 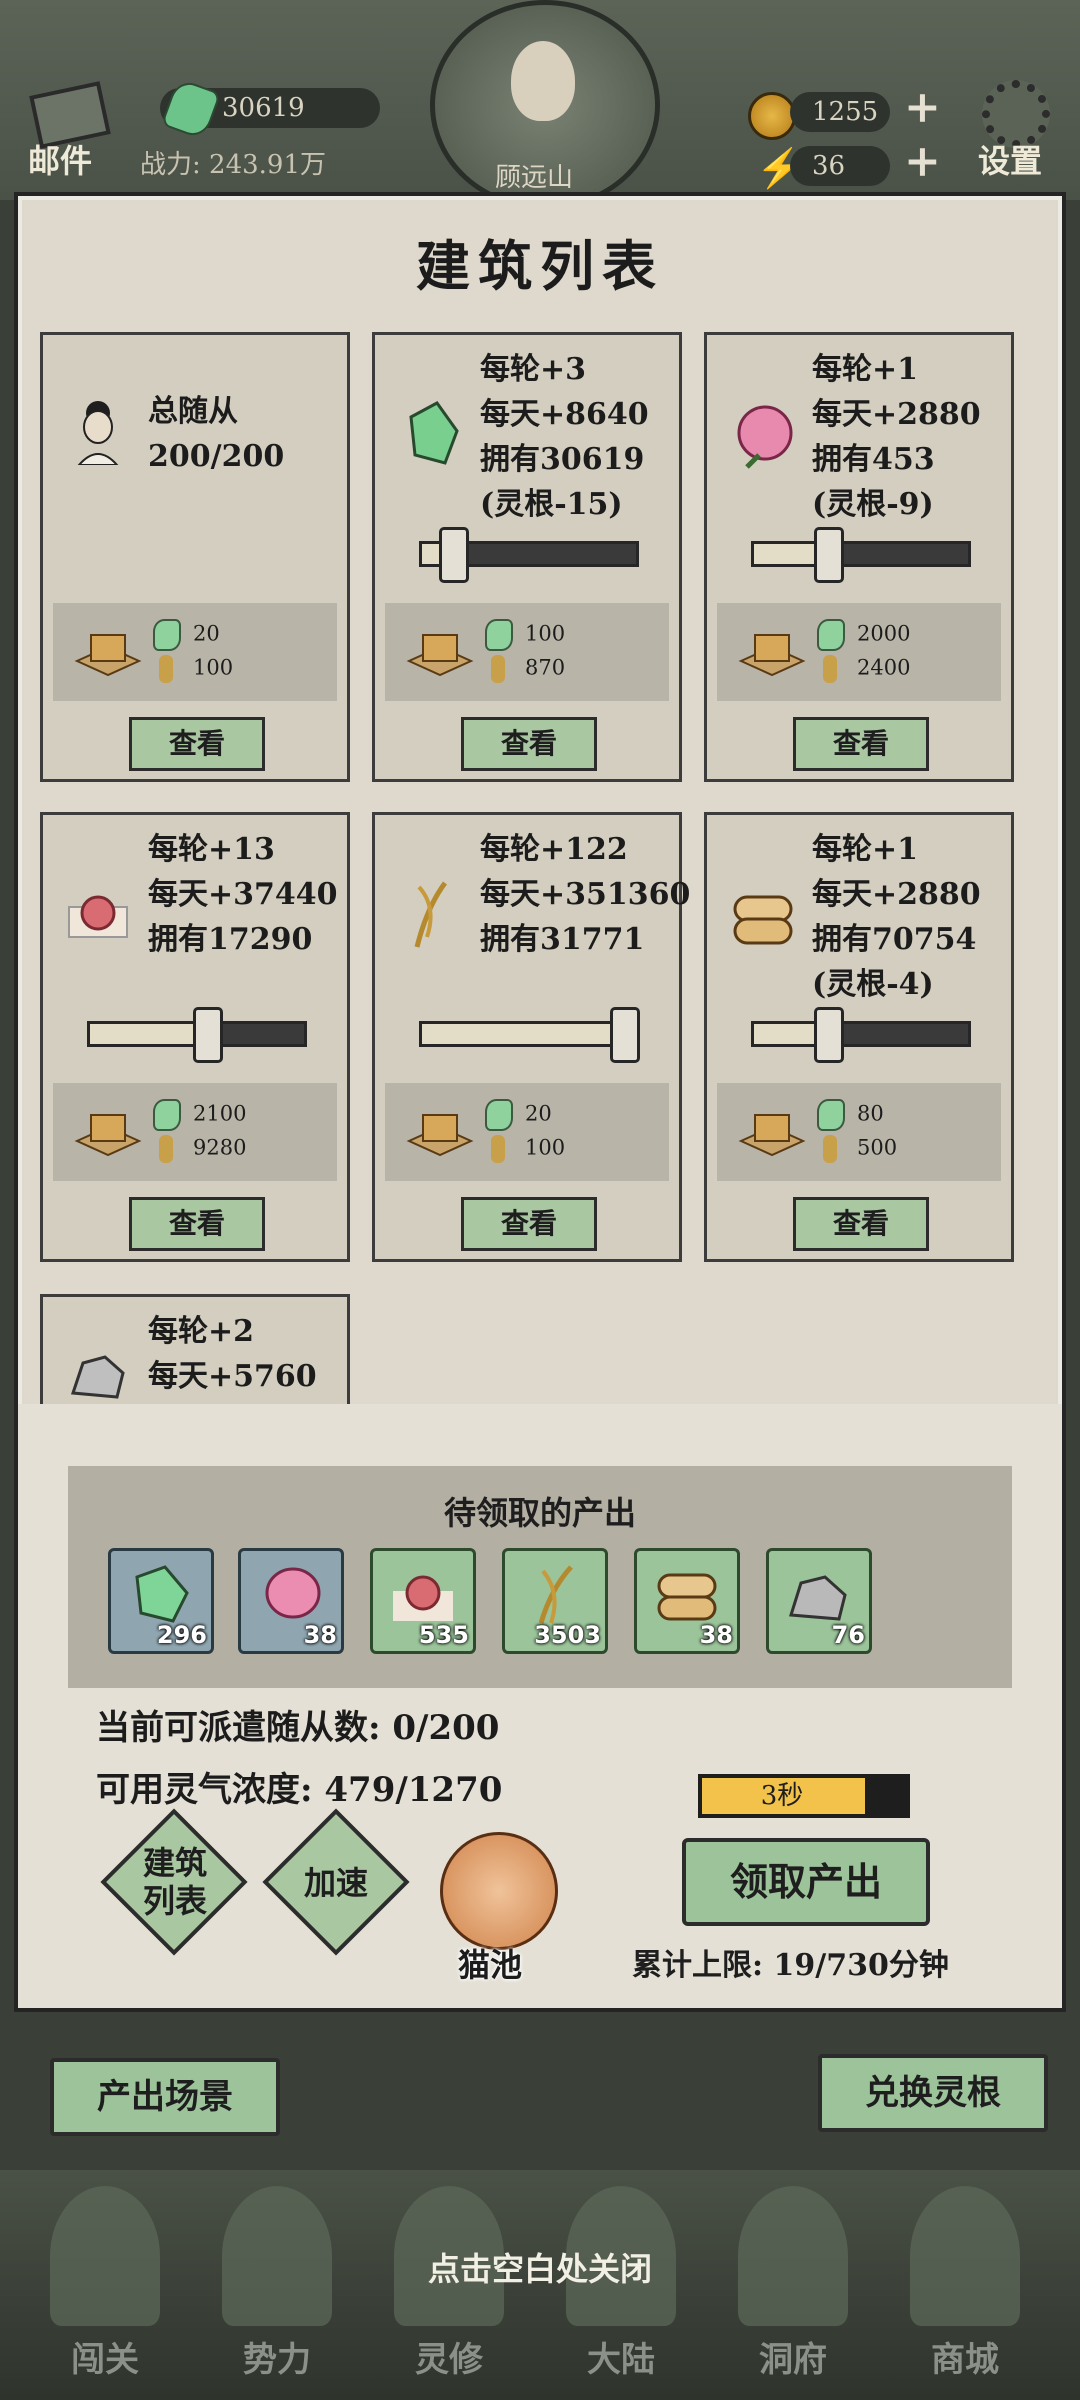 I want to click on nav-cave: 洞府, so click(x=793, y=2291).